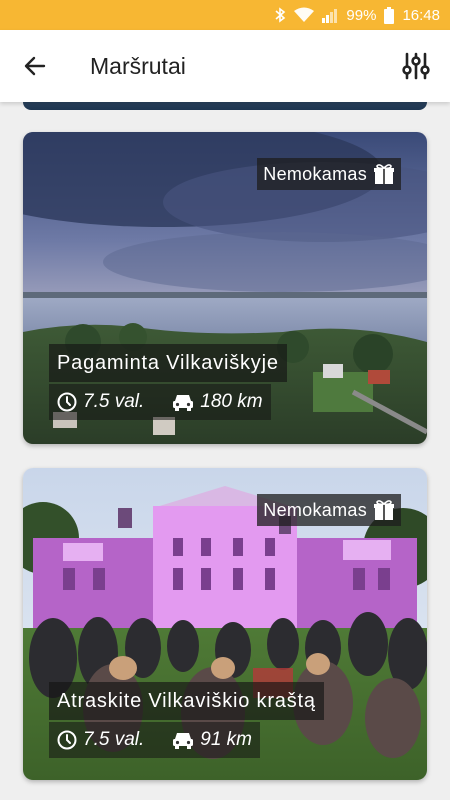  I want to click on filter-button, so click(416, 66).